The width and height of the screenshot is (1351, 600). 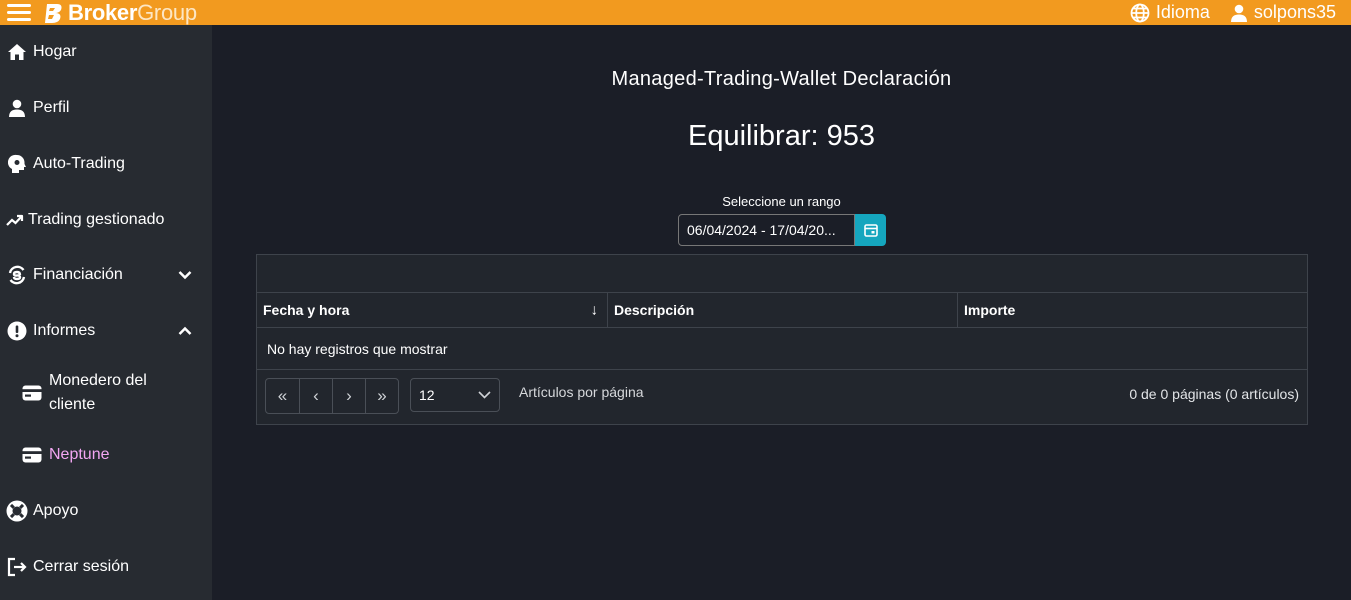 I want to click on sidebar-item-label: Informes, so click(x=64, y=330).